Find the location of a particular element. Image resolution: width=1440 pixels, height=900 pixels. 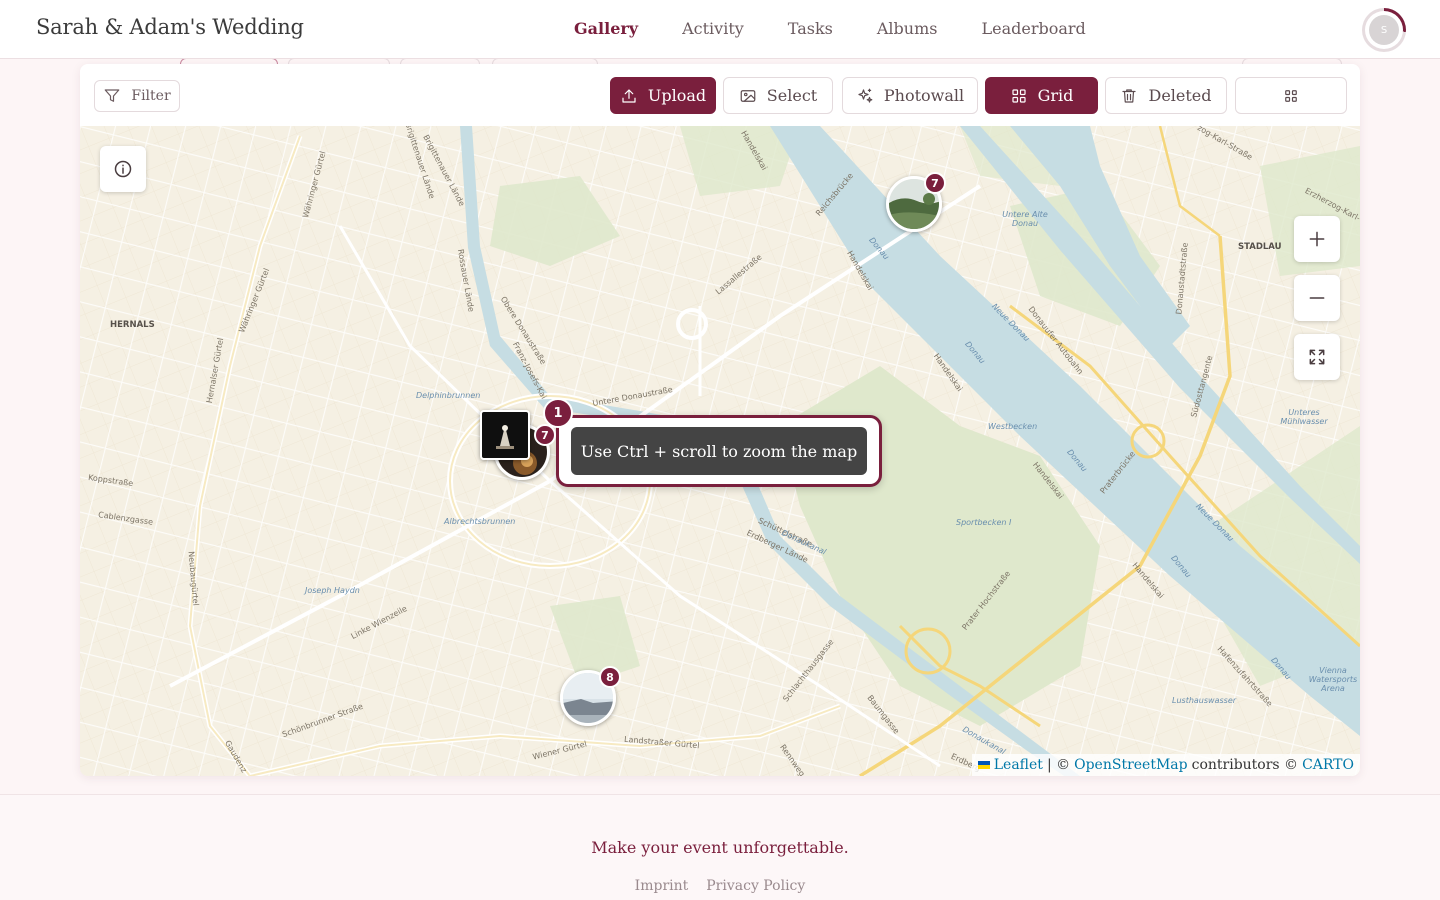

attribution-contributors: contributors © is located at coordinates (1245, 765).